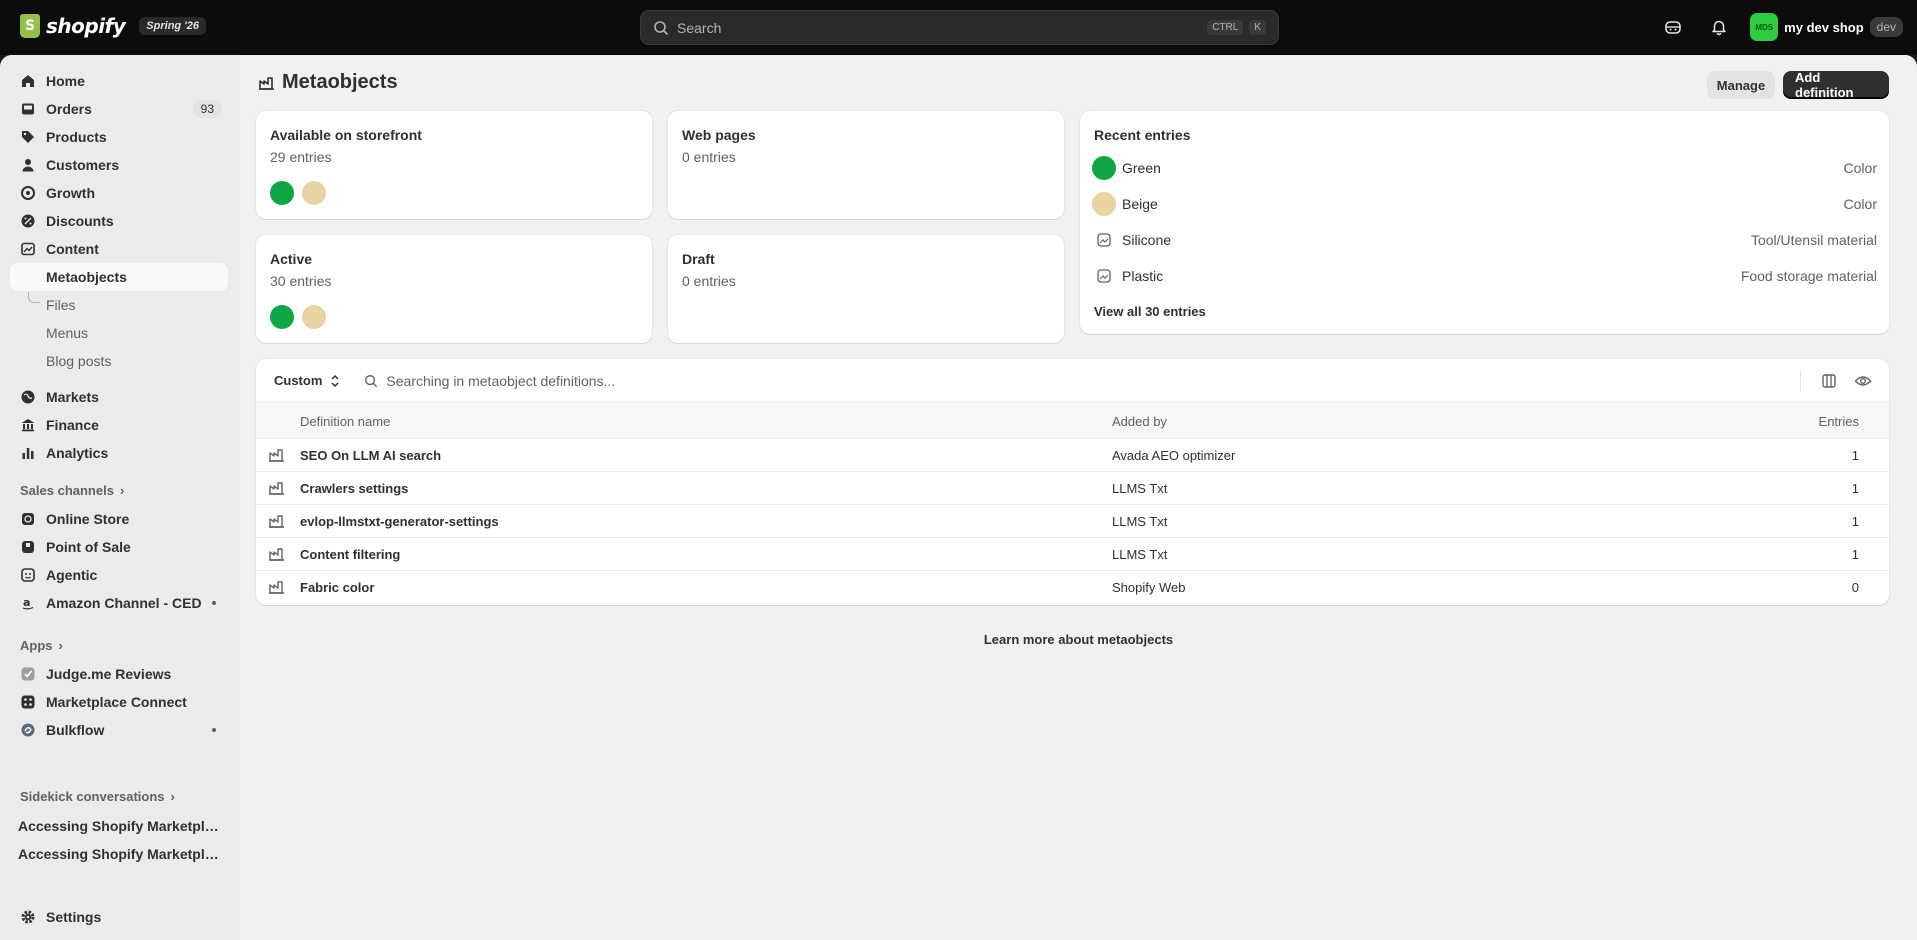 This screenshot has height=940, width=1917. Describe the element at coordinates (340, 82) in the screenshot. I see `page-title-text: Metaobjects` at that location.